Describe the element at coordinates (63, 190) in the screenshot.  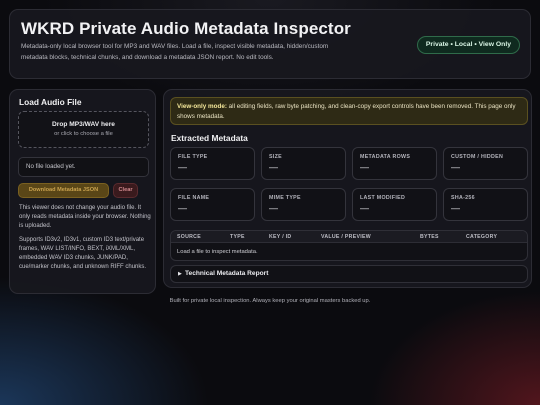
I see `download-json-button: Download Metadata JSON` at that location.